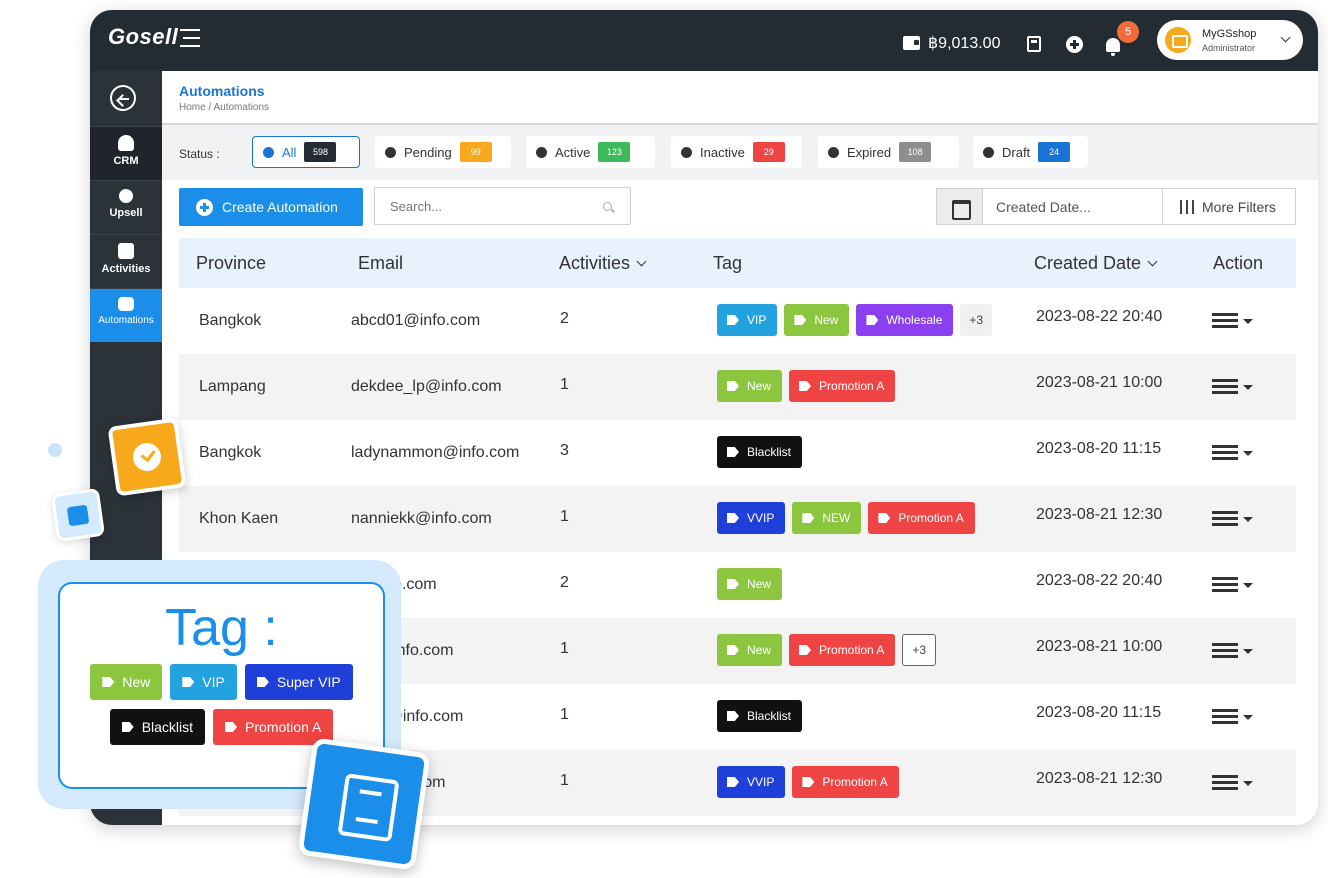 The image size is (1328, 878). Describe the element at coordinates (320, 152) in the screenshot. I see `status-count-badge: 598` at that location.